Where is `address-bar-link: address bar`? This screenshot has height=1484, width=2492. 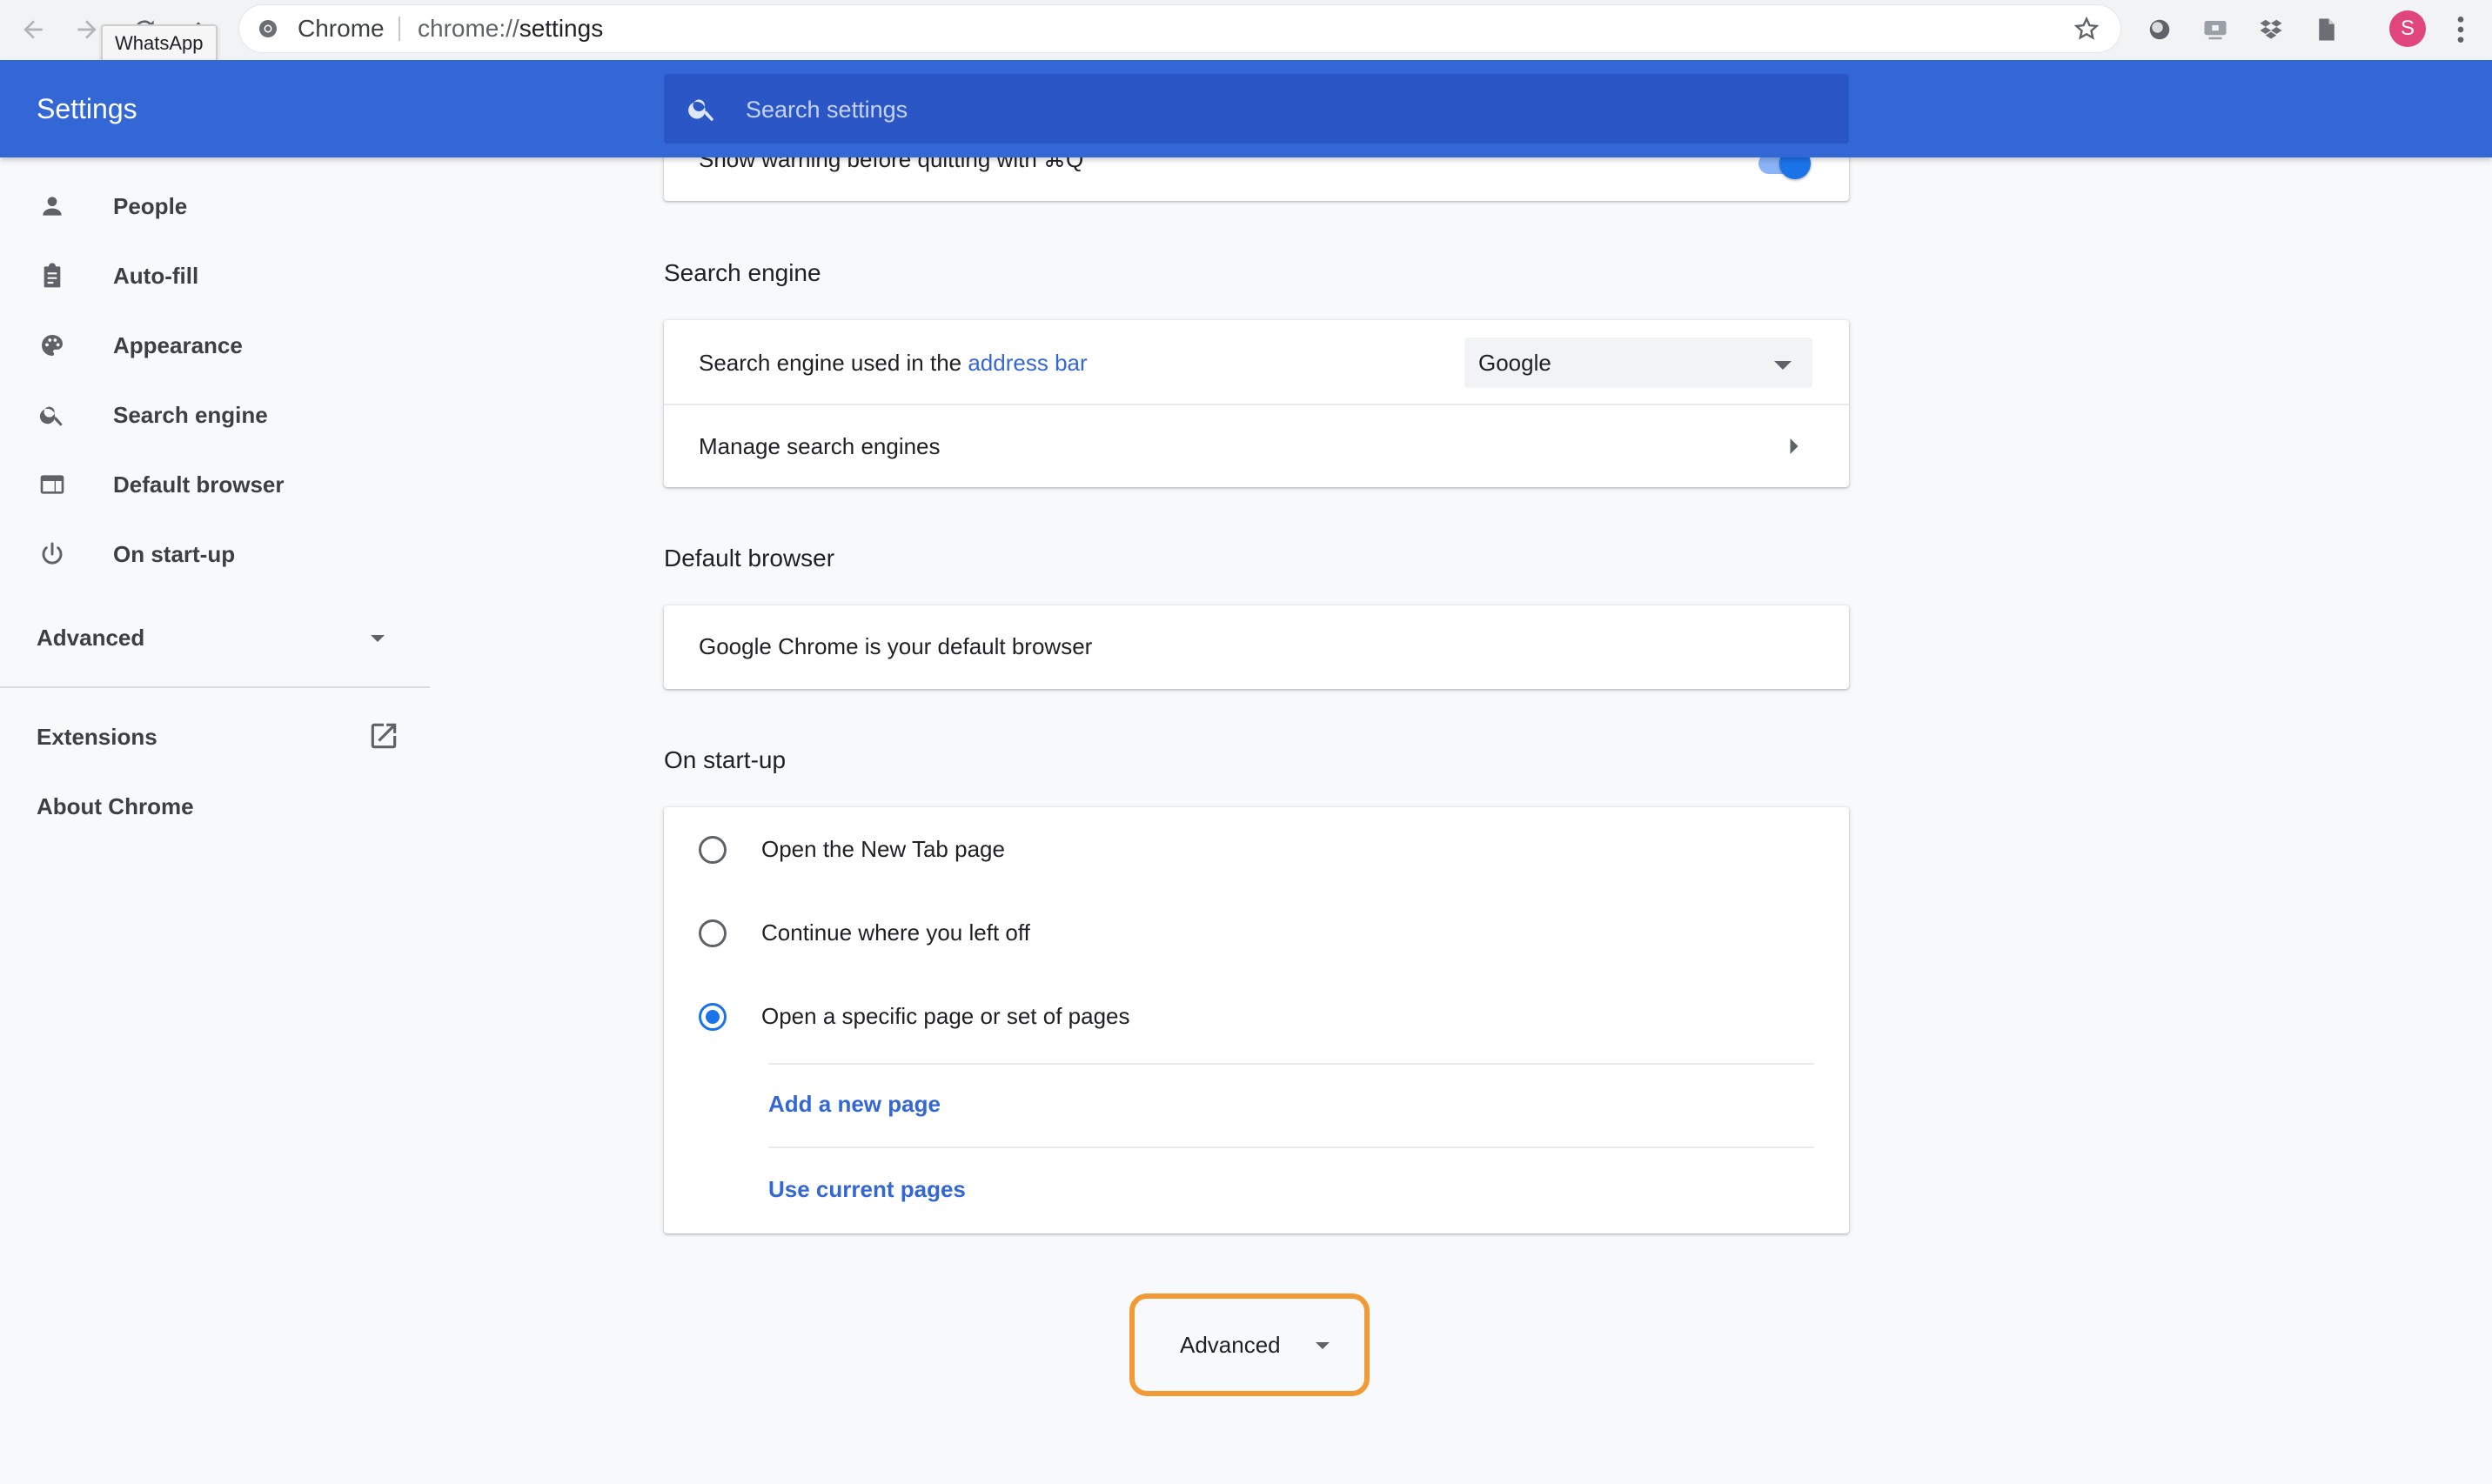
address-bar-link: address bar is located at coordinates (1028, 363).